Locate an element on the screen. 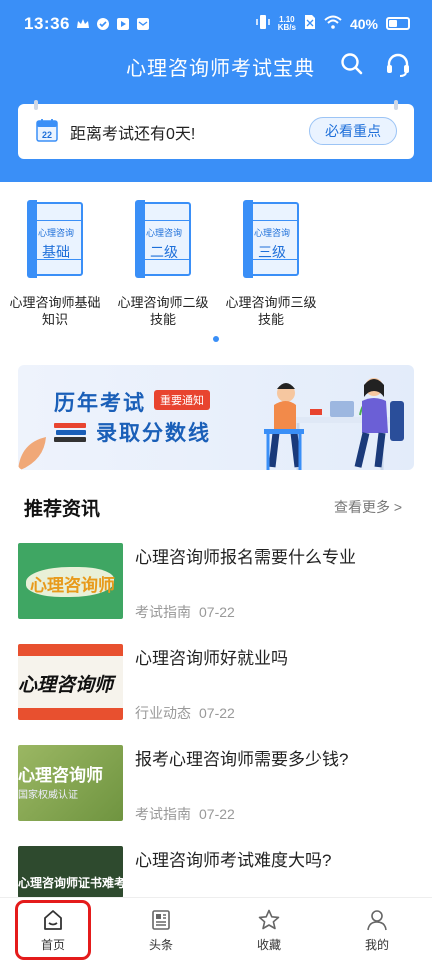 The height and width of the screenshot is (964, 432). nav-label: 头条 is located at coordinates (160, 945).